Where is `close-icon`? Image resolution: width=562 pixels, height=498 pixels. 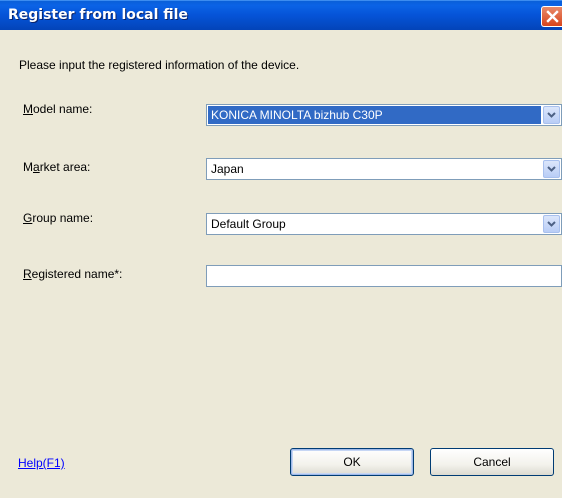
close-icon is located at coordinates (552, 16).